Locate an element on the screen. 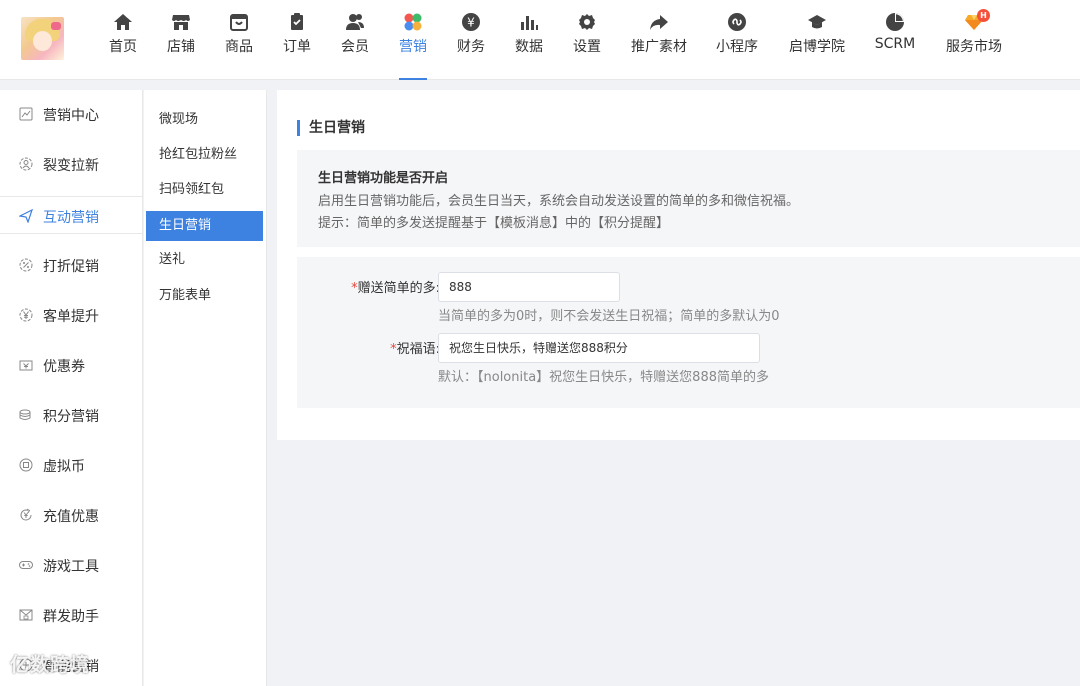 The height and width of the screenshot is (686, 1080). nav-label: 设置 is located at coordinates (587, 47).